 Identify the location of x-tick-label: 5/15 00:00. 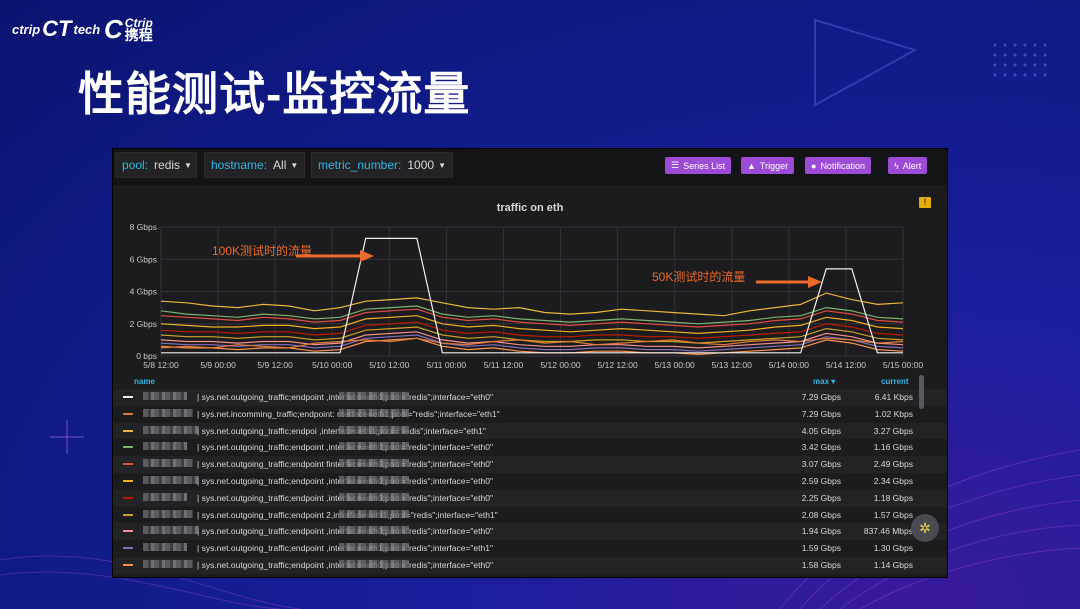
(903, 365).